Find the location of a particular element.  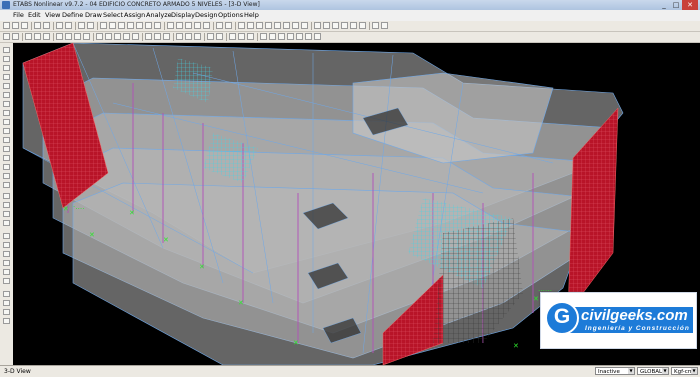

pointer-icon is located at coordinates (6, 36).